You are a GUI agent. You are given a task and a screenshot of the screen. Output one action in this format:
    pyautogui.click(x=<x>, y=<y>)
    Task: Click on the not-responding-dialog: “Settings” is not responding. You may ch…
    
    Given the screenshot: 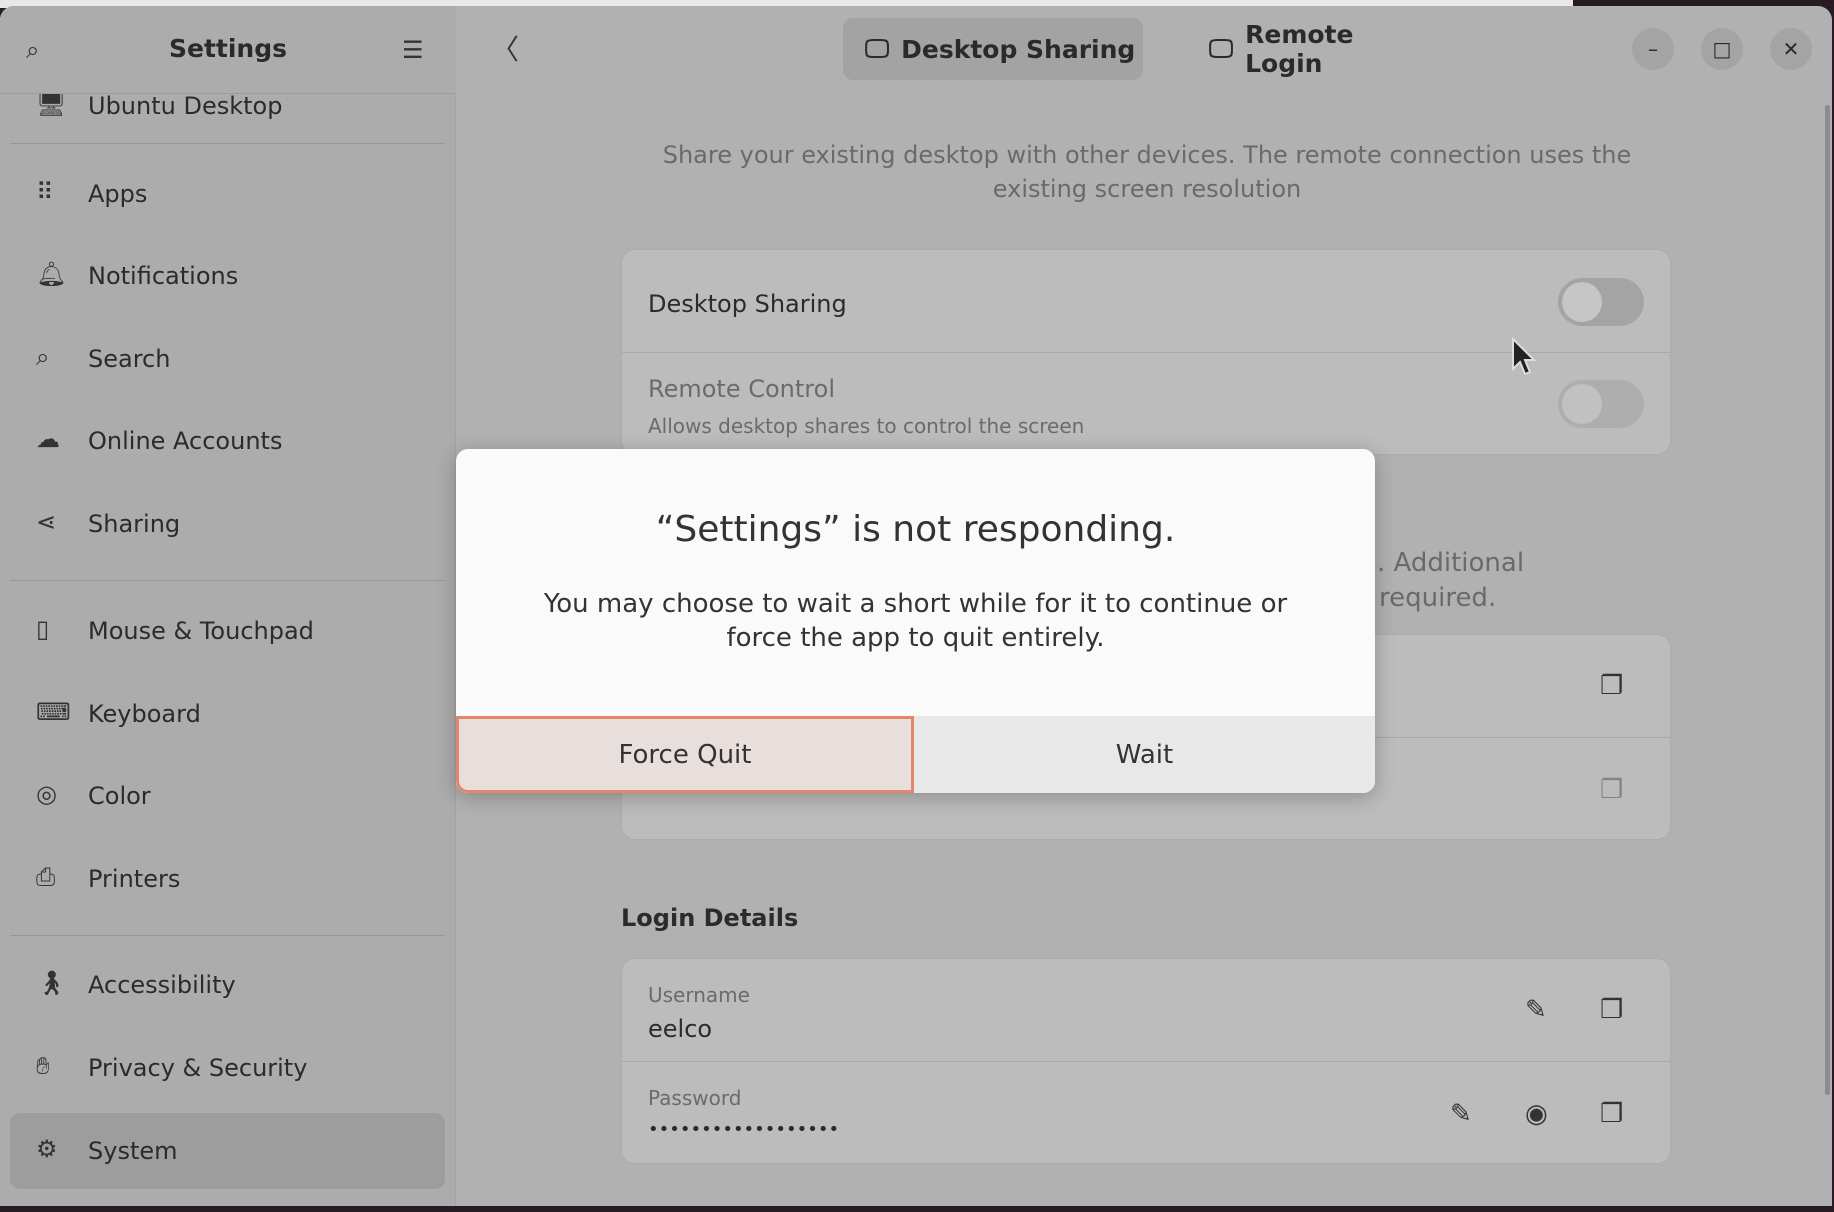 What is the action you would take?
    pyautogui.click(x=915, y=621)
    